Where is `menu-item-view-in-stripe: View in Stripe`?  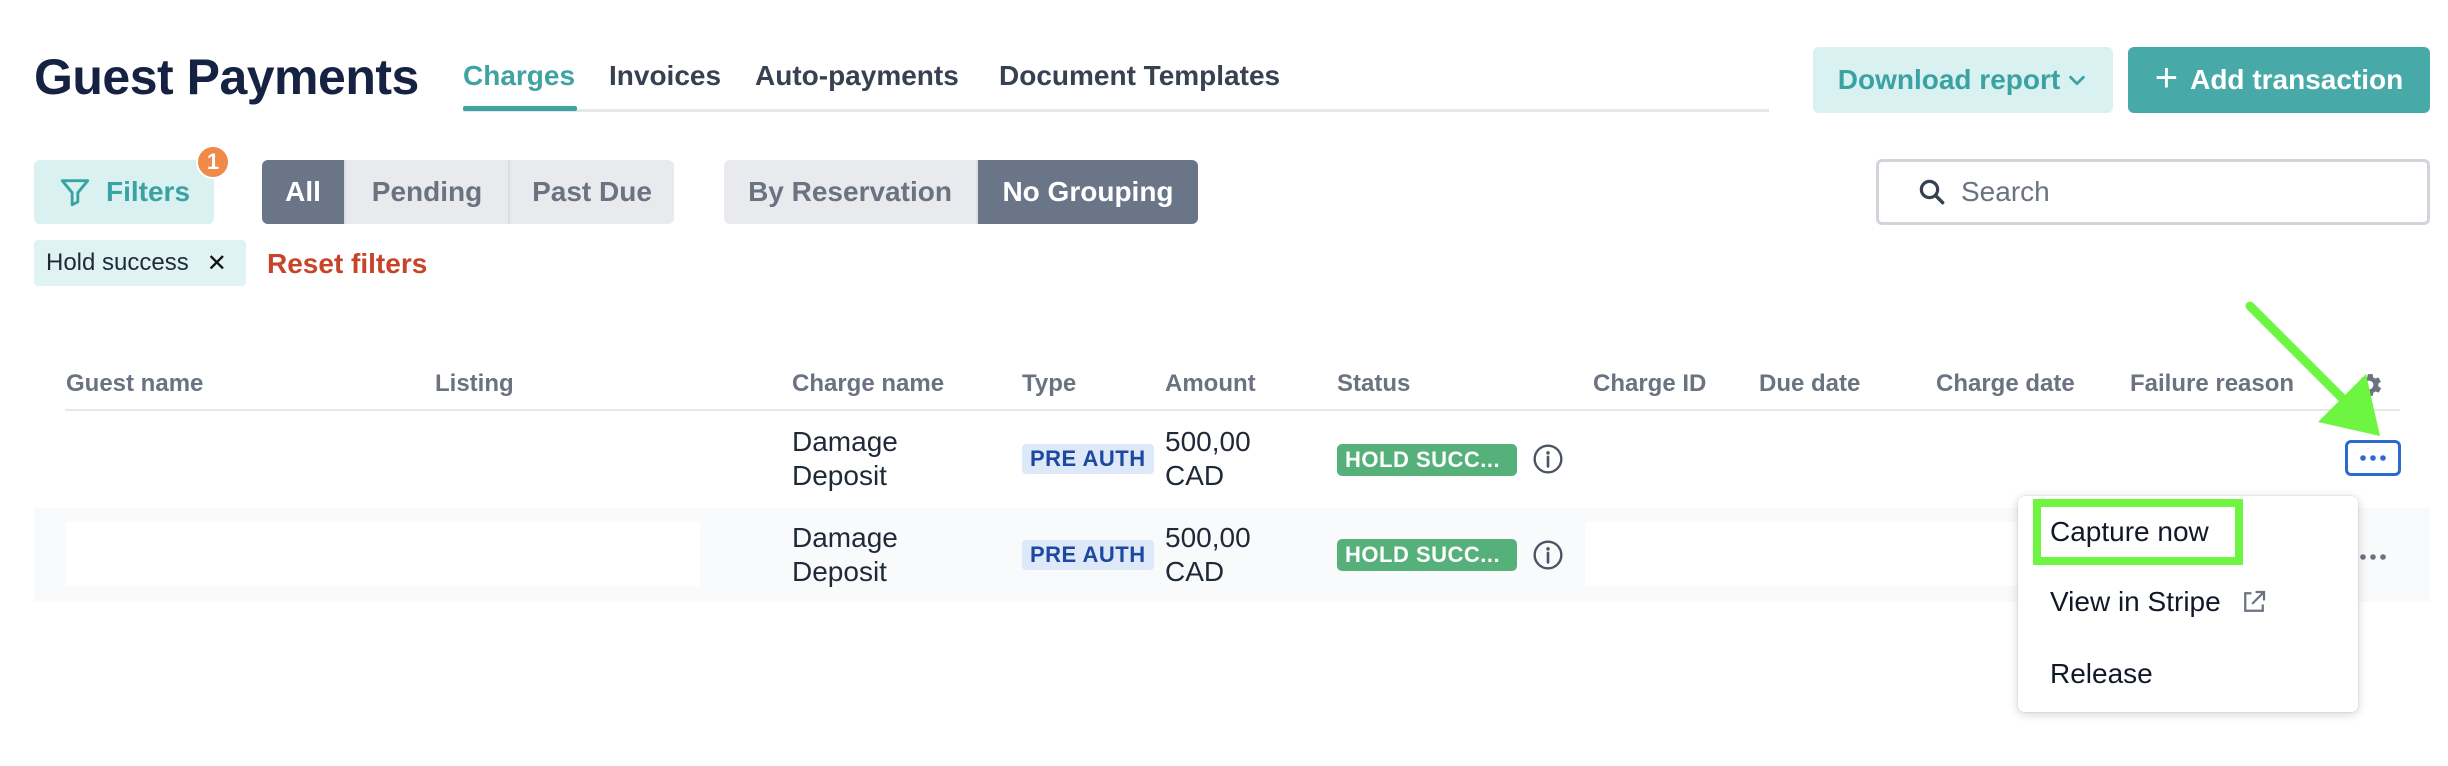 menu-item-view-in-stripe: View in Stripe is located at coordinates (2159, 602).